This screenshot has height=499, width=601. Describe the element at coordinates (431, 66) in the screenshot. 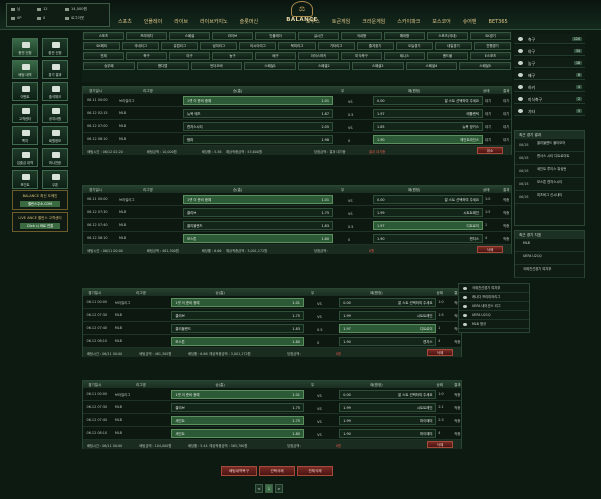

I see `filter-3-6: 스페셜4` at that location.